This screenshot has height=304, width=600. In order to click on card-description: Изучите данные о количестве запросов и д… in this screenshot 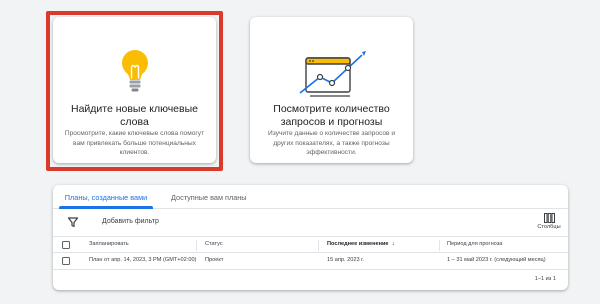, I will do `click(331, 143)`.